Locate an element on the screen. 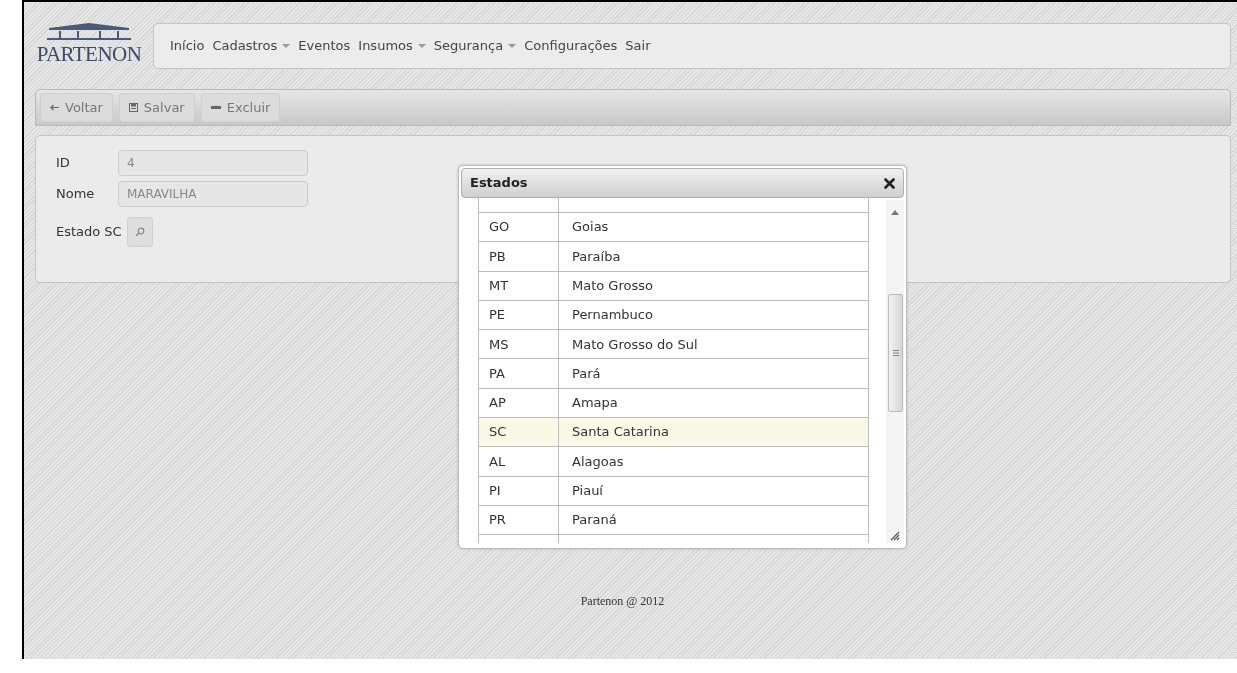 This screenshot has height=673, width=1237. table-row: GO Goias is located at coordinates (673, 228).